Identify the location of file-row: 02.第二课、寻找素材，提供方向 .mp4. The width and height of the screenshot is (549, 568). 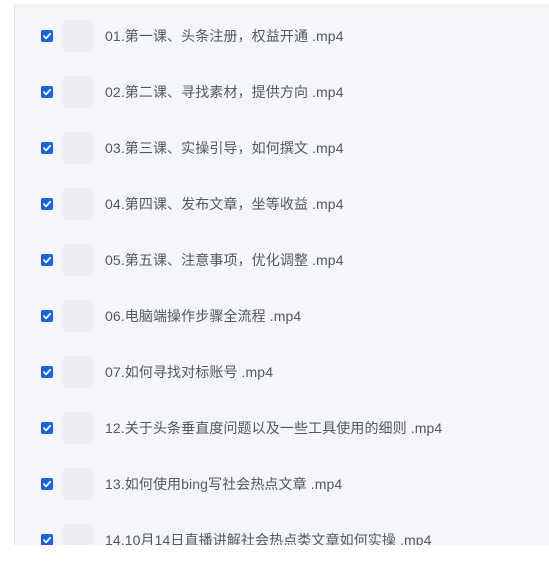
(282, 92).